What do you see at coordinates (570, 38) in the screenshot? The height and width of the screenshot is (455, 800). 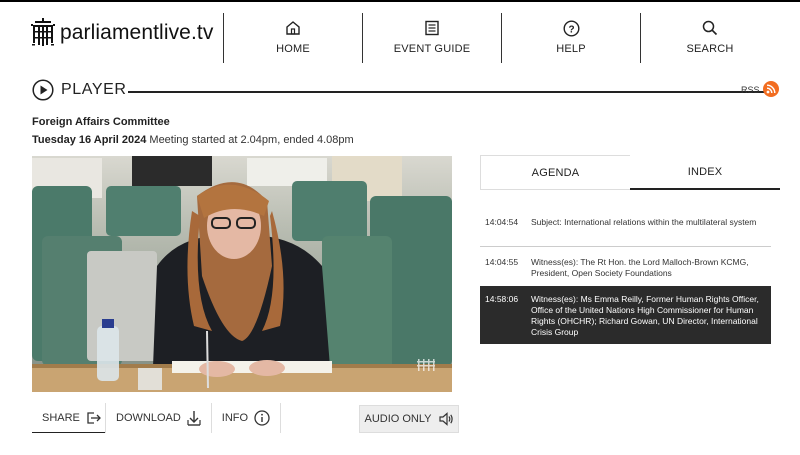 I see `nav-help: ? HELP` at bounding box center [570, 38].